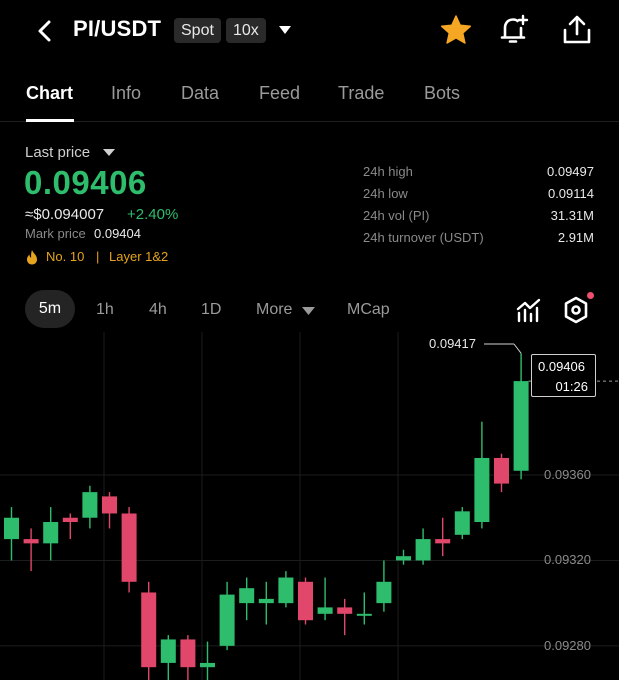  I want to click on stat-label: 24h high, so click(388, 171).